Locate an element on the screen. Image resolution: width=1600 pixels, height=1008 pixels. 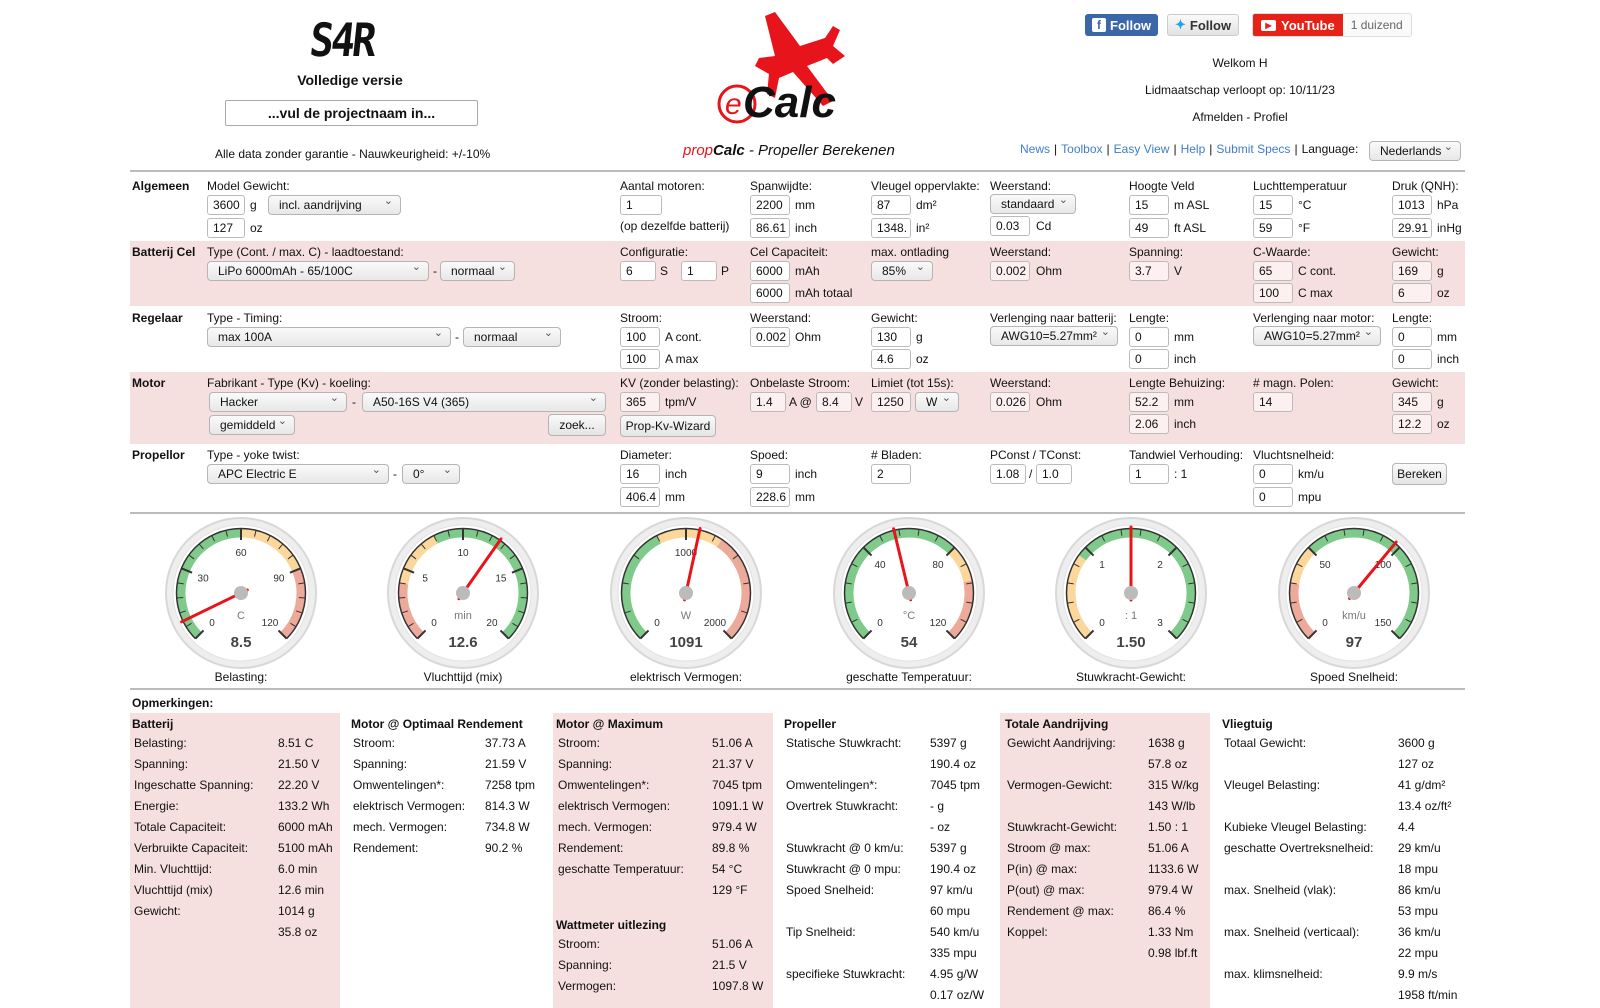
case-length-inch-input: 2.06 is located at coordinates (1149, 424).